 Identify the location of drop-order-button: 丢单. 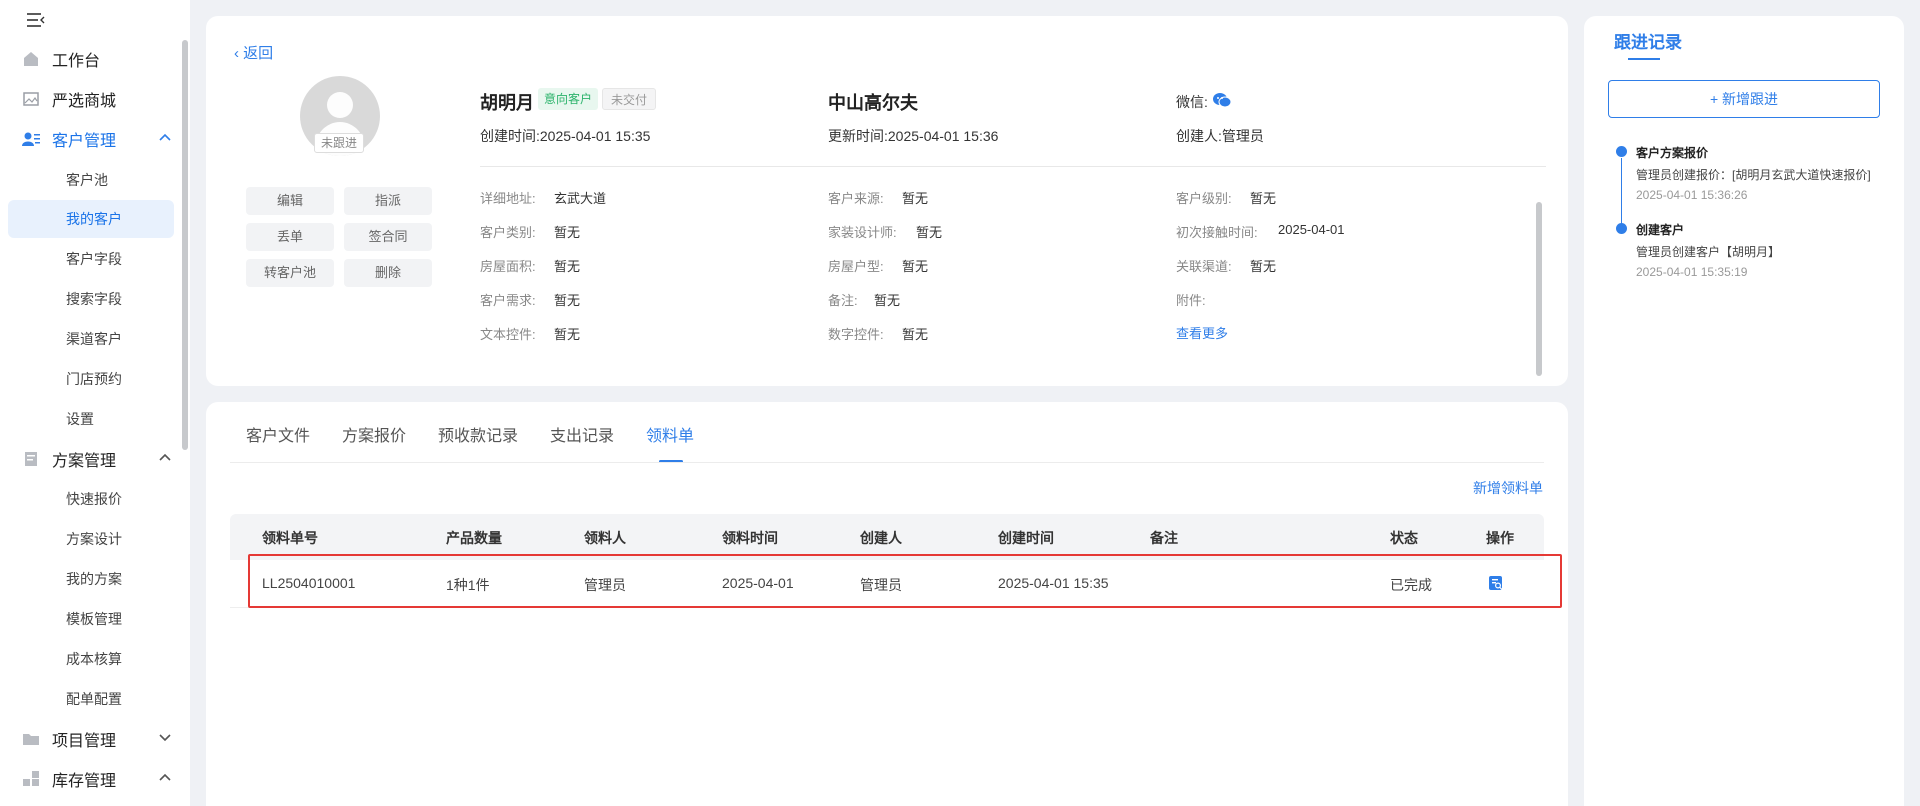
(290, 237).